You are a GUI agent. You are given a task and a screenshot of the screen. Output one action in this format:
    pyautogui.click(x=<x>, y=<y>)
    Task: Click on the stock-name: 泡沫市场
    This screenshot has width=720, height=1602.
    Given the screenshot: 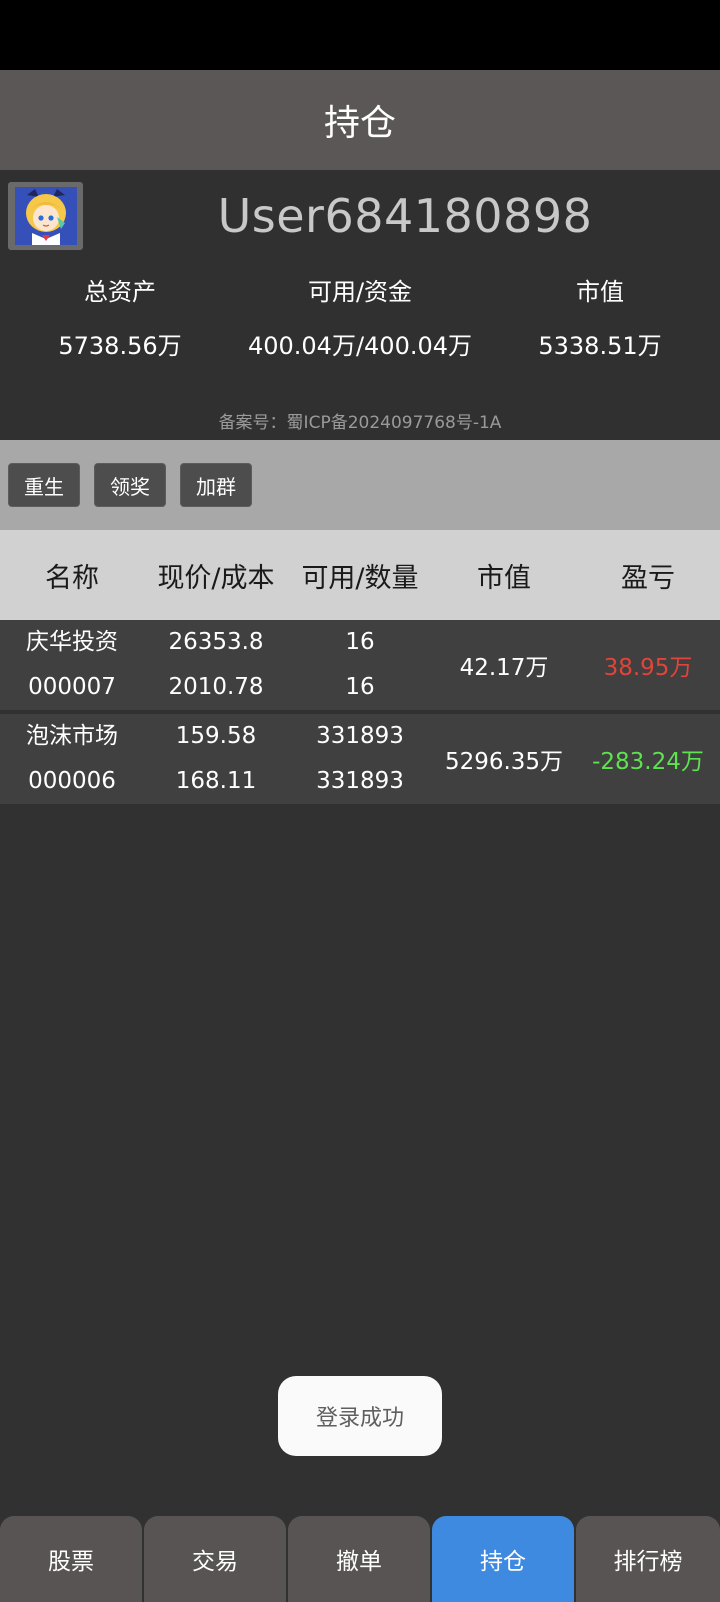 What is the action you would take?
    pyautogui.click(x=72, y=736)
    